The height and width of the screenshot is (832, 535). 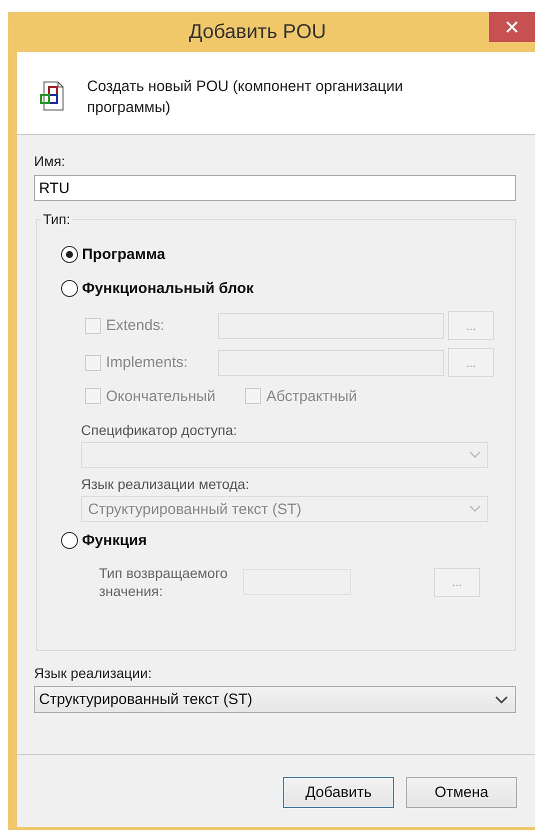 What do you see at coordinates (165, 484) in the screenshot?
I see `dropdown-label: Язык реализации метода:` at bounding box center [165, 484].